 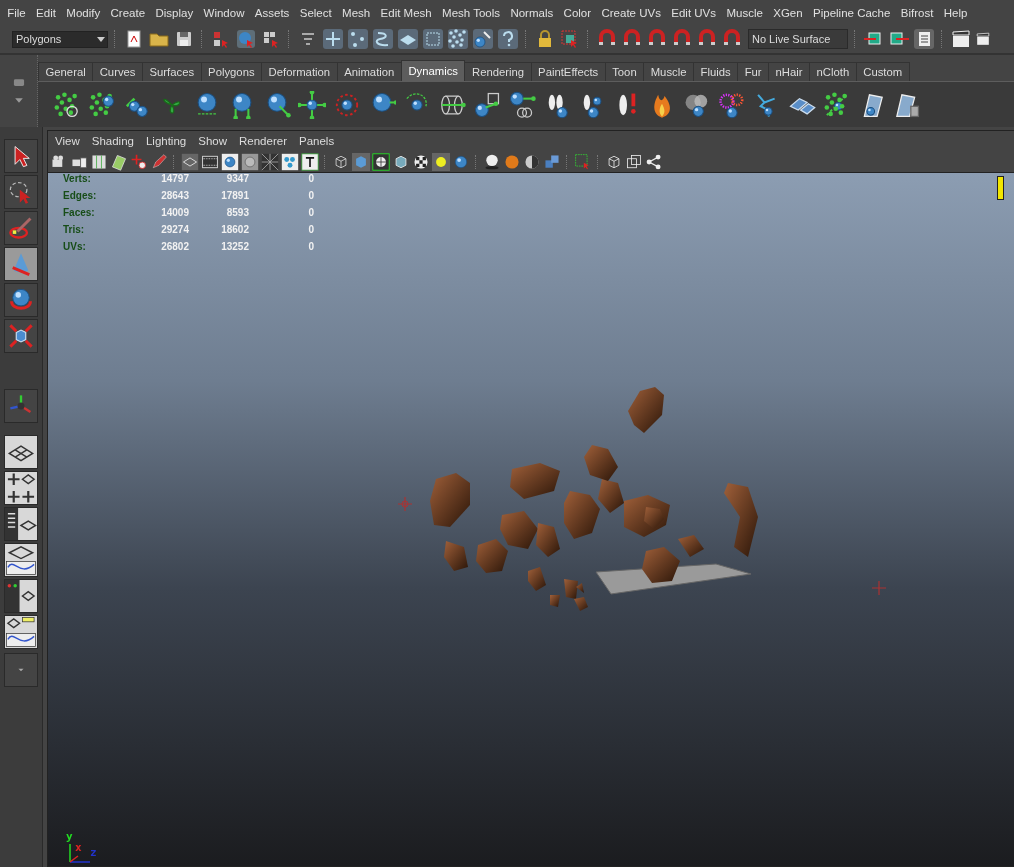 I want to click on sphere-rotate-icon, so click(x=21, y=300).